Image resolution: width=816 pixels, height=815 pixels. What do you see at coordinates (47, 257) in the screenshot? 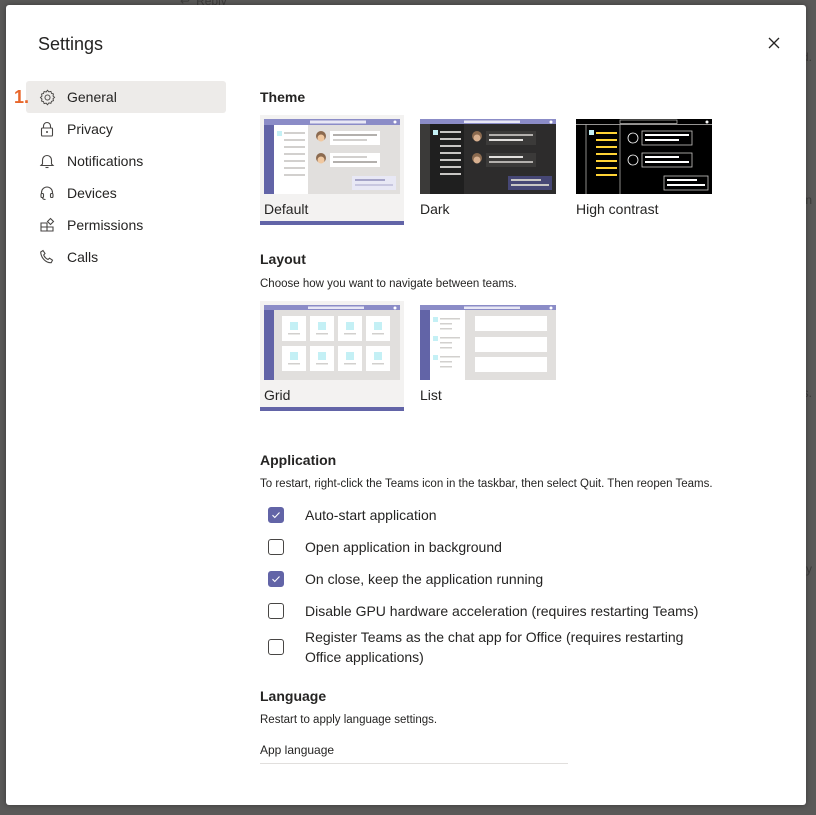
I see `phone-icon` at bounding box center [47, 257].